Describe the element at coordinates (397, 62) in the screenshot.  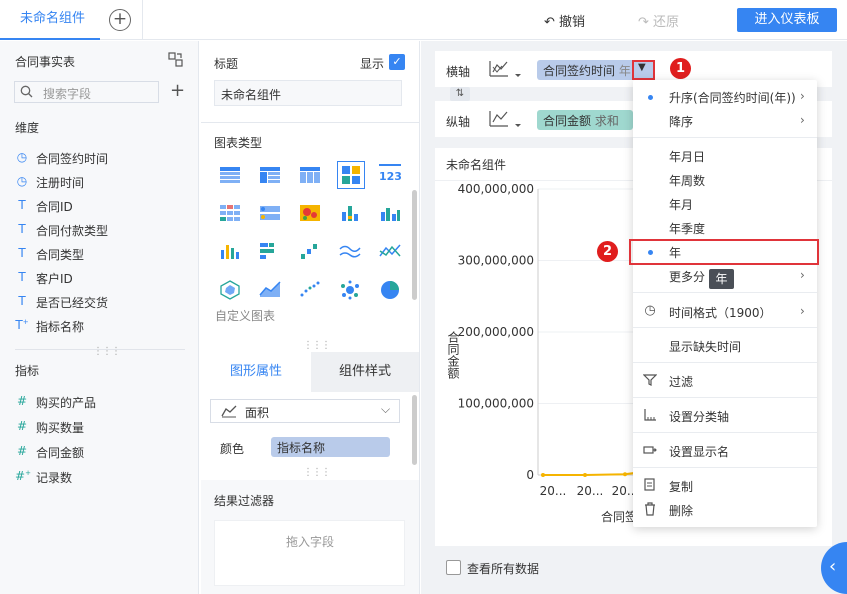
I see `show-title-checkbox: ✓` at that location.